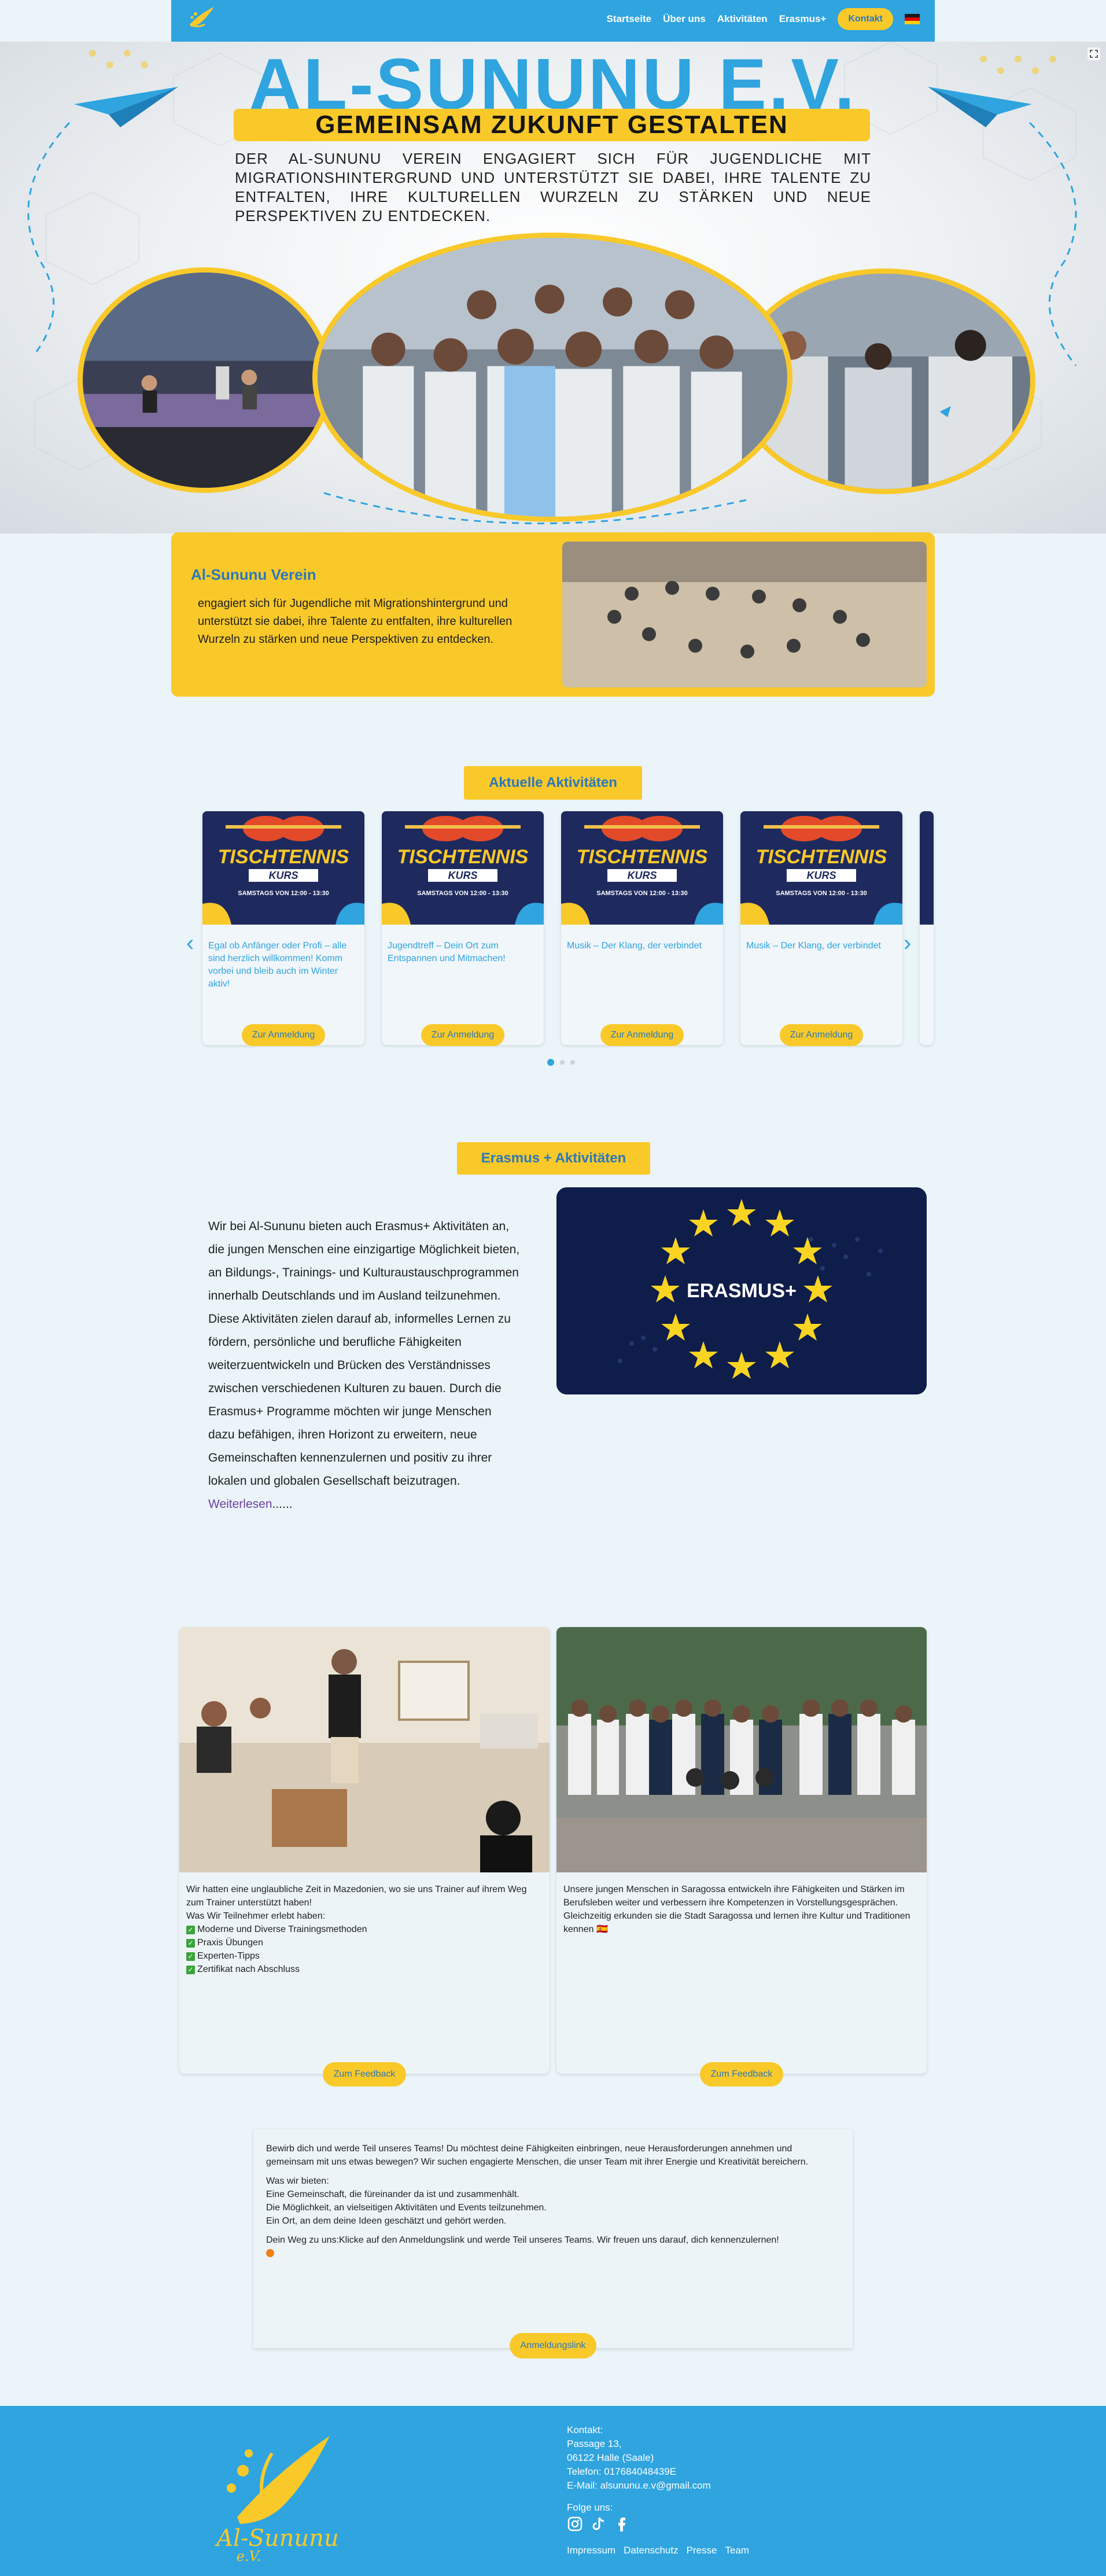 The image size is (1106, 2576). What do you see at coordinates (205, 380) in the screenshot?
I see `event-stage-photo` at bounding box center [205, 380].